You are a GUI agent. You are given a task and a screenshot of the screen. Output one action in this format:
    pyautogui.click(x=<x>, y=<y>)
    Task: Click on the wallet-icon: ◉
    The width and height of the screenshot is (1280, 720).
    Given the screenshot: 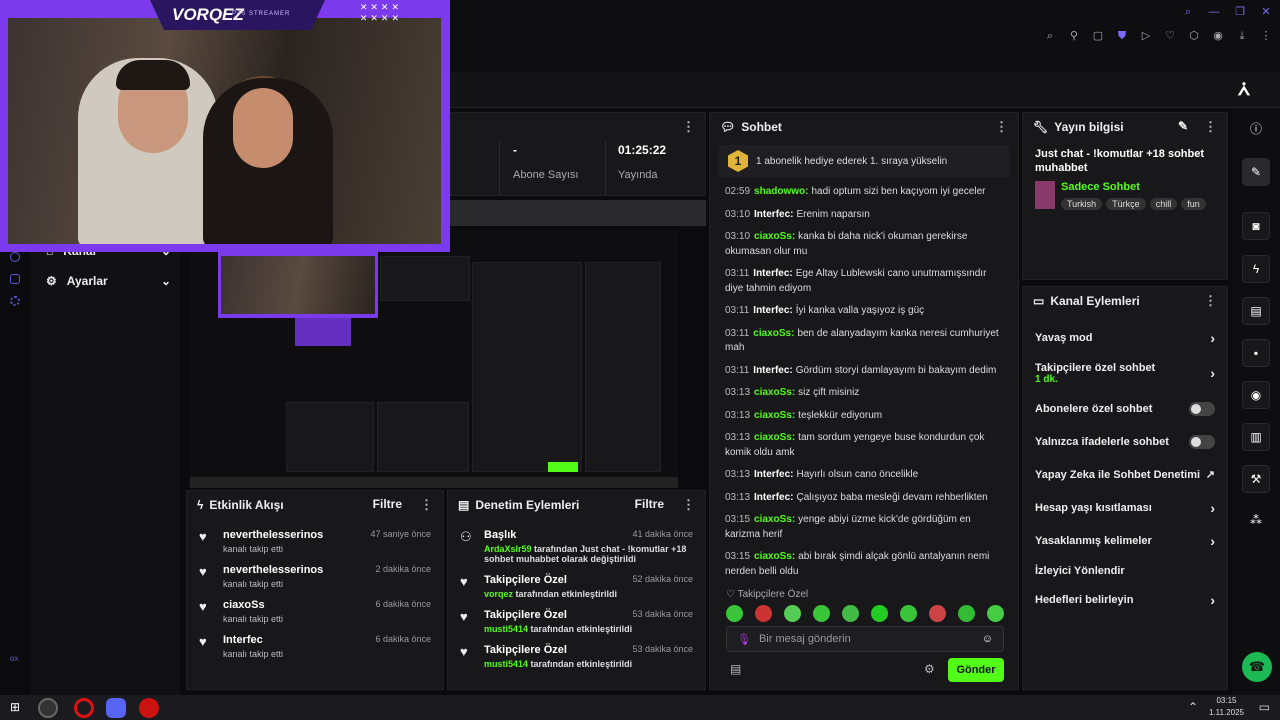 What is the action you would take?
    pyautogui.click(x=1218, y=36)
    